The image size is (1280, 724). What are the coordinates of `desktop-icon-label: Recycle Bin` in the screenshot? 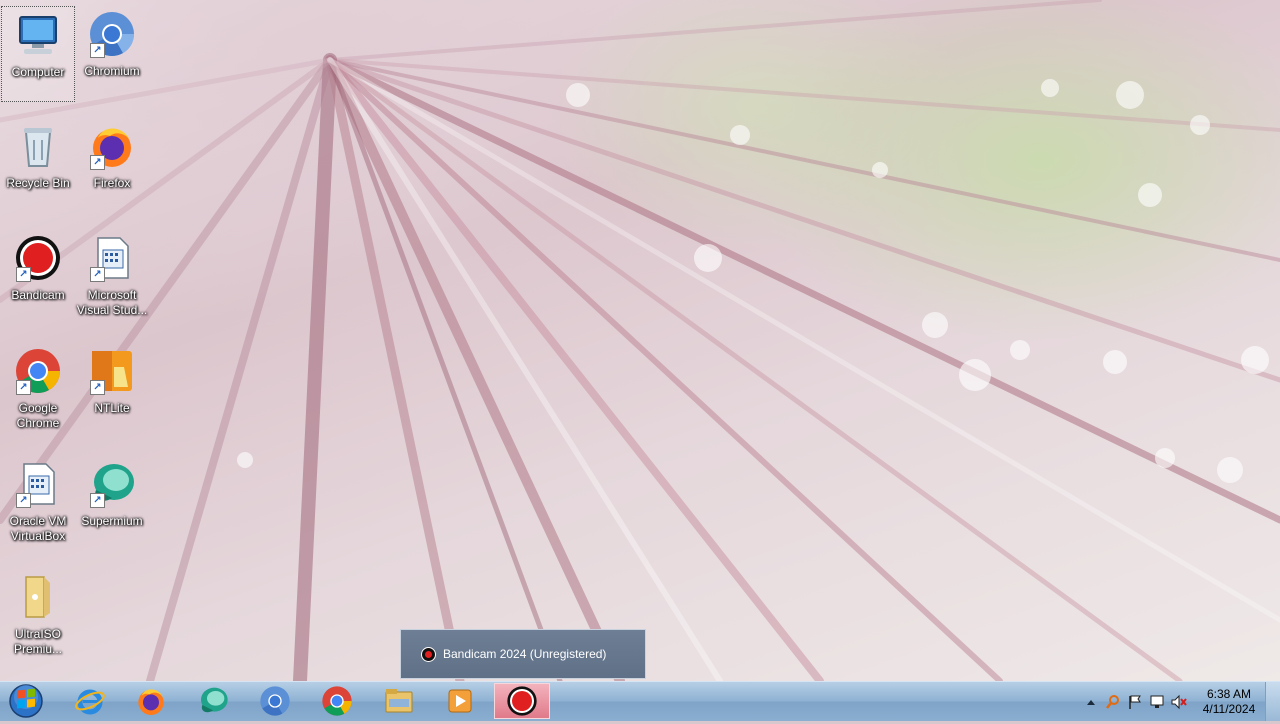 It's located at (38, 183).